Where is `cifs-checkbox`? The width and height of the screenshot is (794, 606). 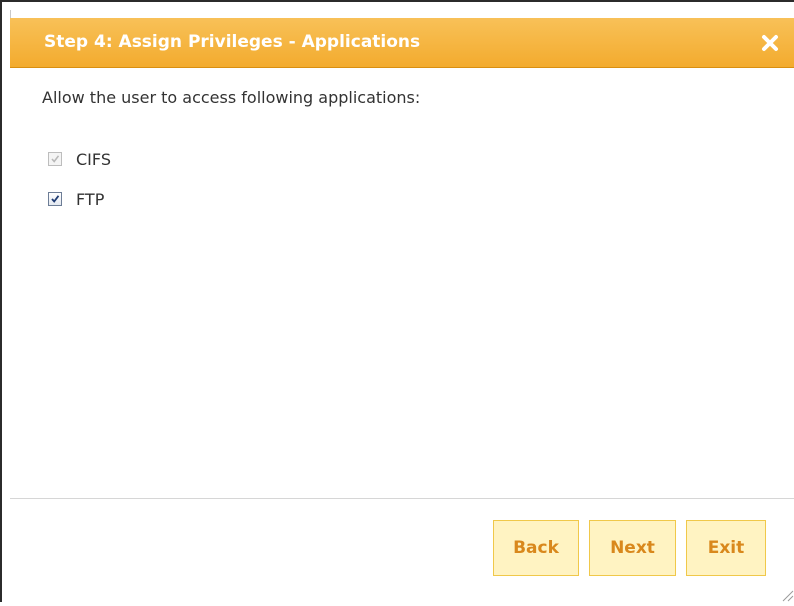
cifs-checkbox is located at coordinates (55, 159).